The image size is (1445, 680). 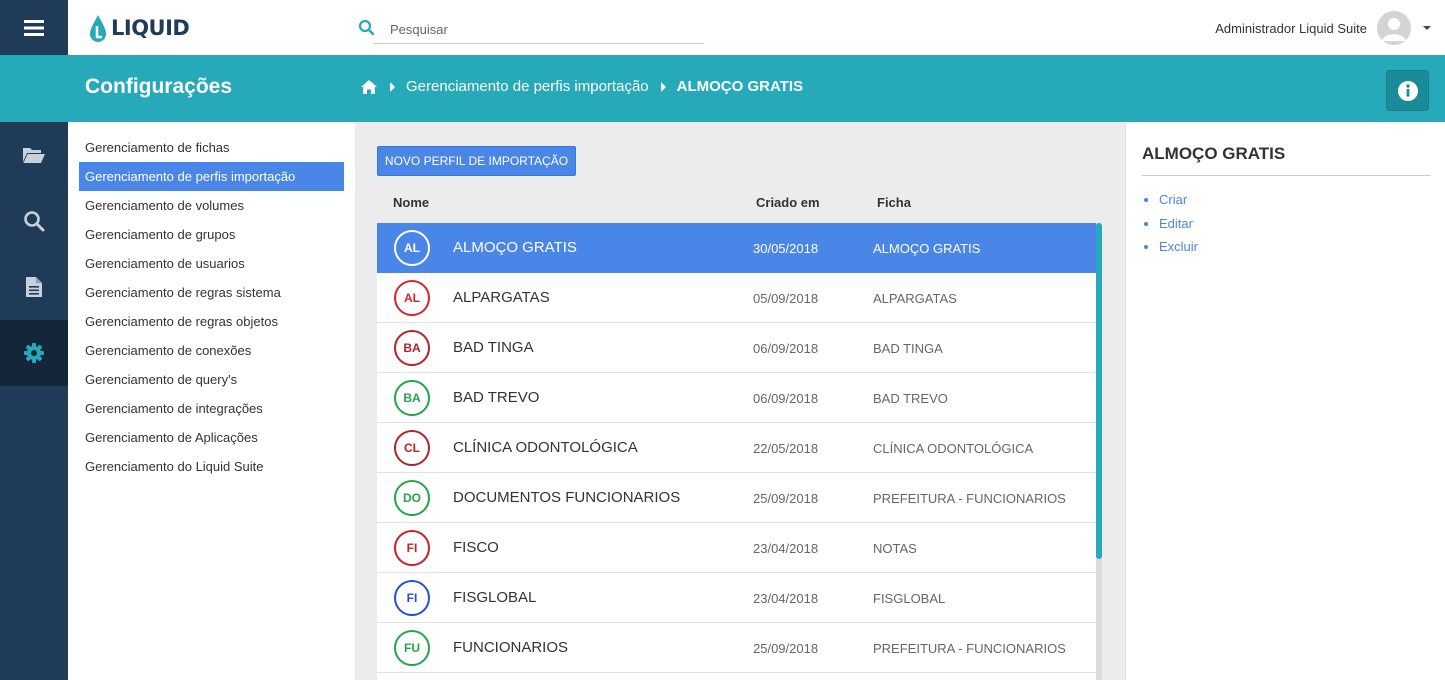 I want to click on initials-badge: AL, so click(x=412, y=248).